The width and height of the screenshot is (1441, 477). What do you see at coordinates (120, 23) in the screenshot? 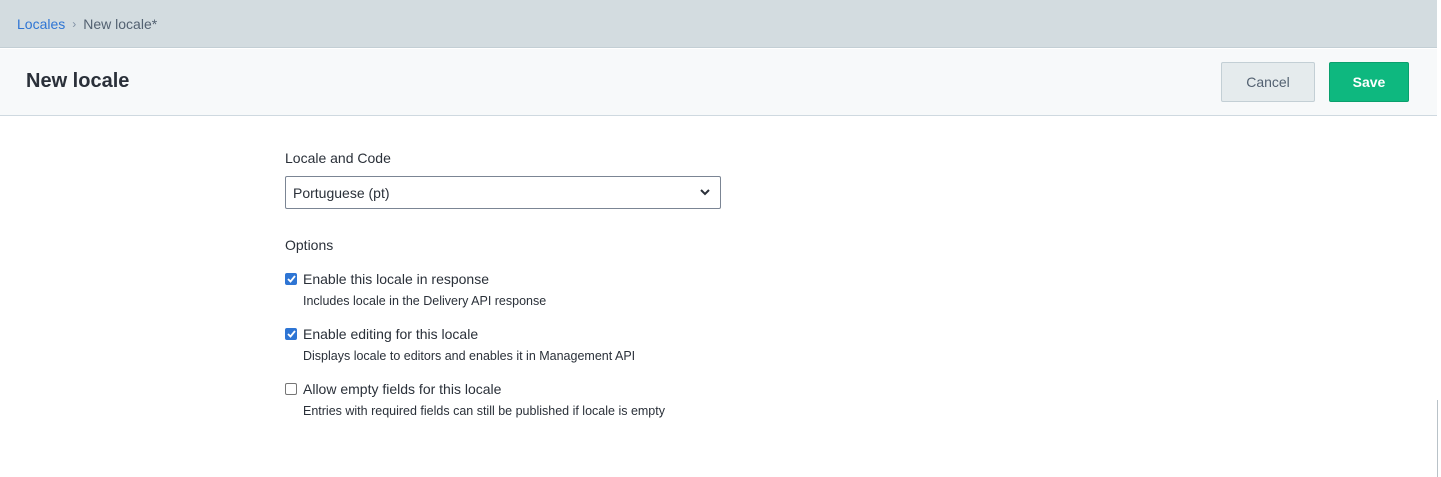
I see `breadcrumb-current: New locale*` at bounding box center [120, 23].